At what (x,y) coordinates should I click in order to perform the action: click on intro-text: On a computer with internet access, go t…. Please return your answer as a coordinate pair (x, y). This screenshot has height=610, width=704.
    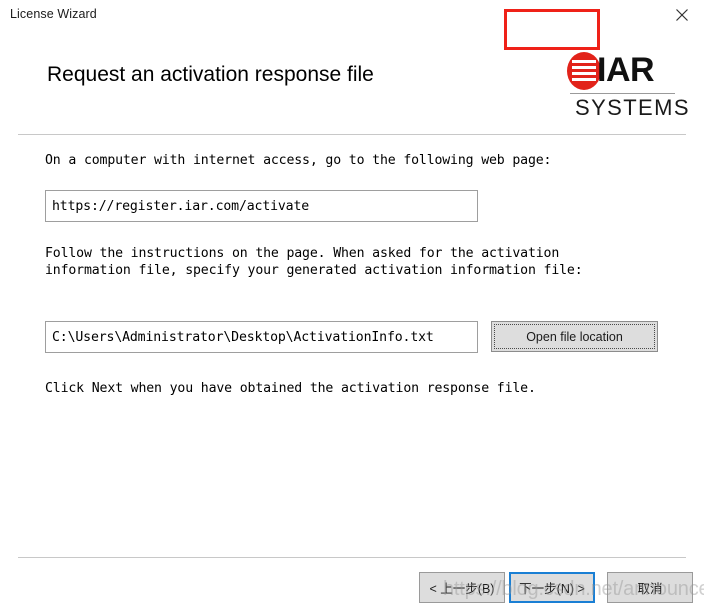
    Looking at the image, I should click on (298, 160).